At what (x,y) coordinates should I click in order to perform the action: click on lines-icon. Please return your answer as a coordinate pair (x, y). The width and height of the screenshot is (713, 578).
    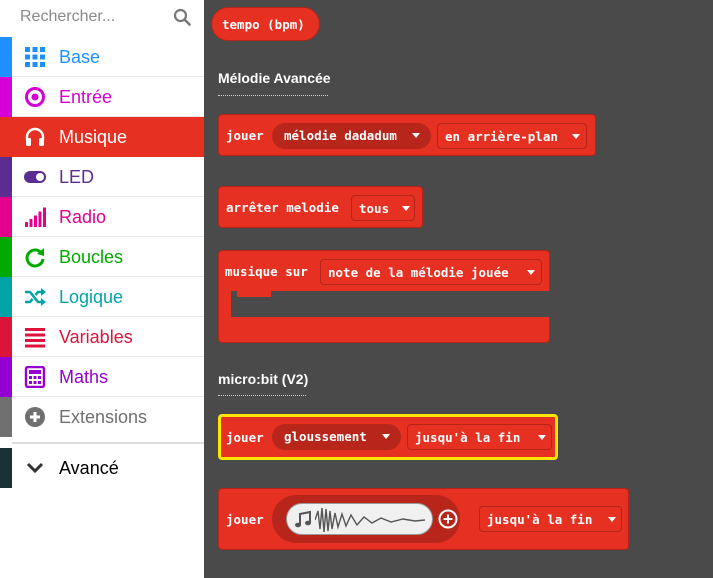
    Looking at the image, I should click on (35, 338).